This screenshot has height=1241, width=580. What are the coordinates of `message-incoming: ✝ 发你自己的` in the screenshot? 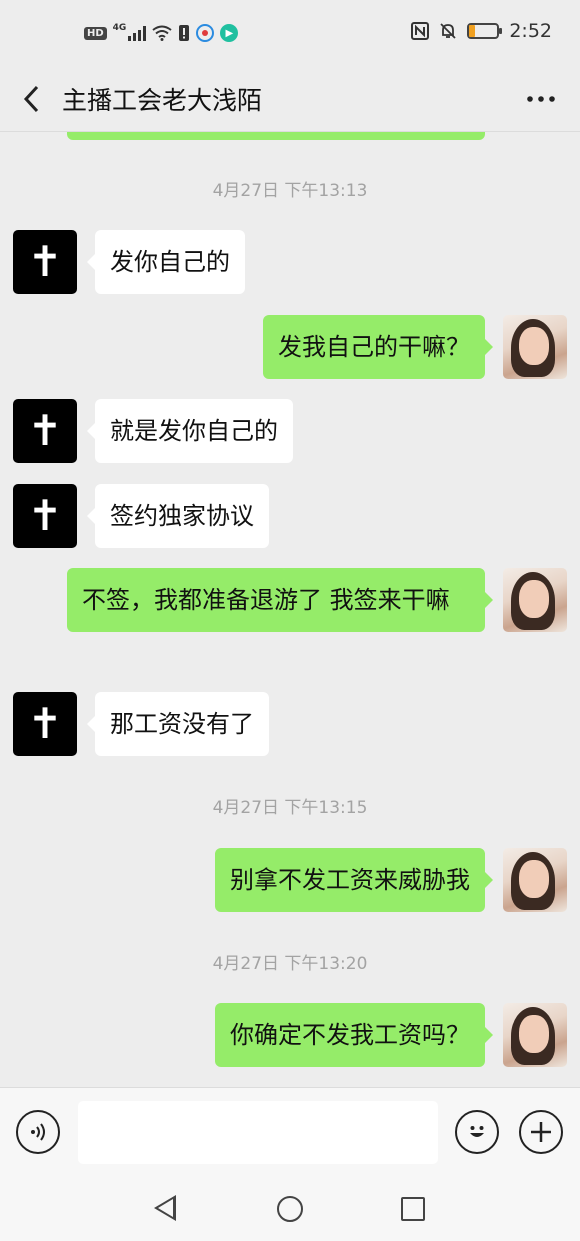 It's located at (129, 262).